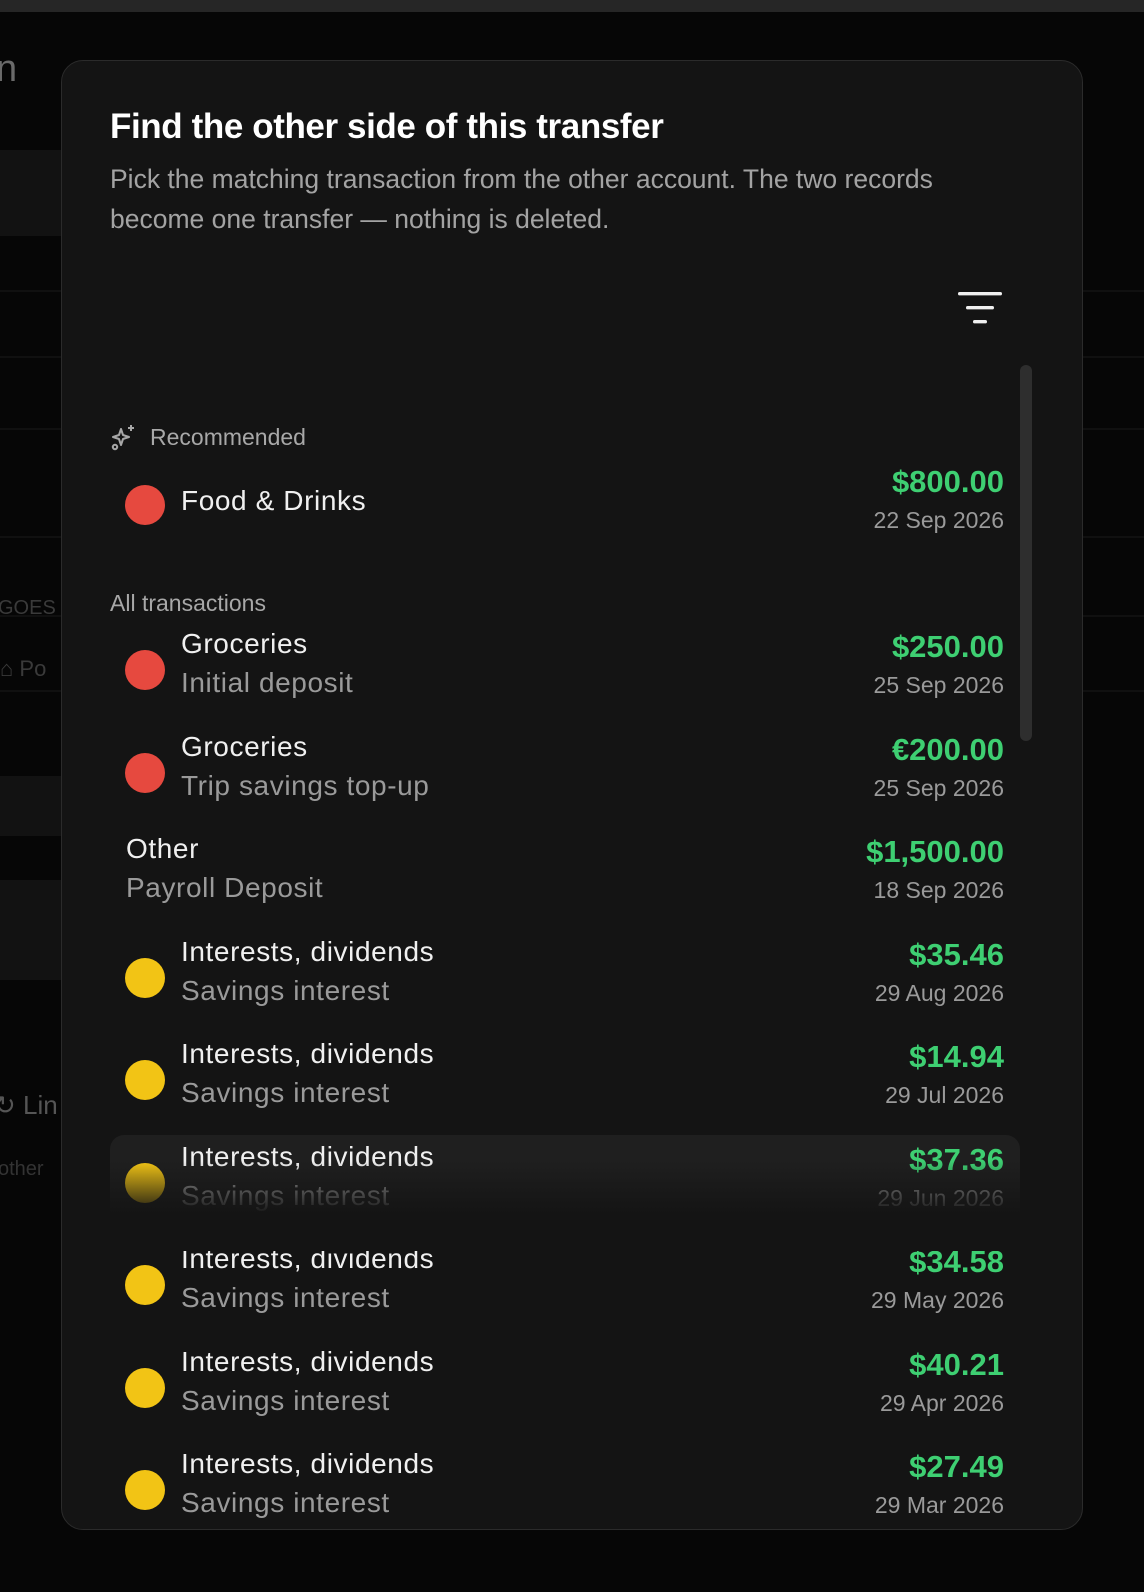 This screenshot has width=1144, height=1592. Describe the element at coordinates (10, 668) in the screenshot. I see `background-wallet-icon: ⌂` at that location.